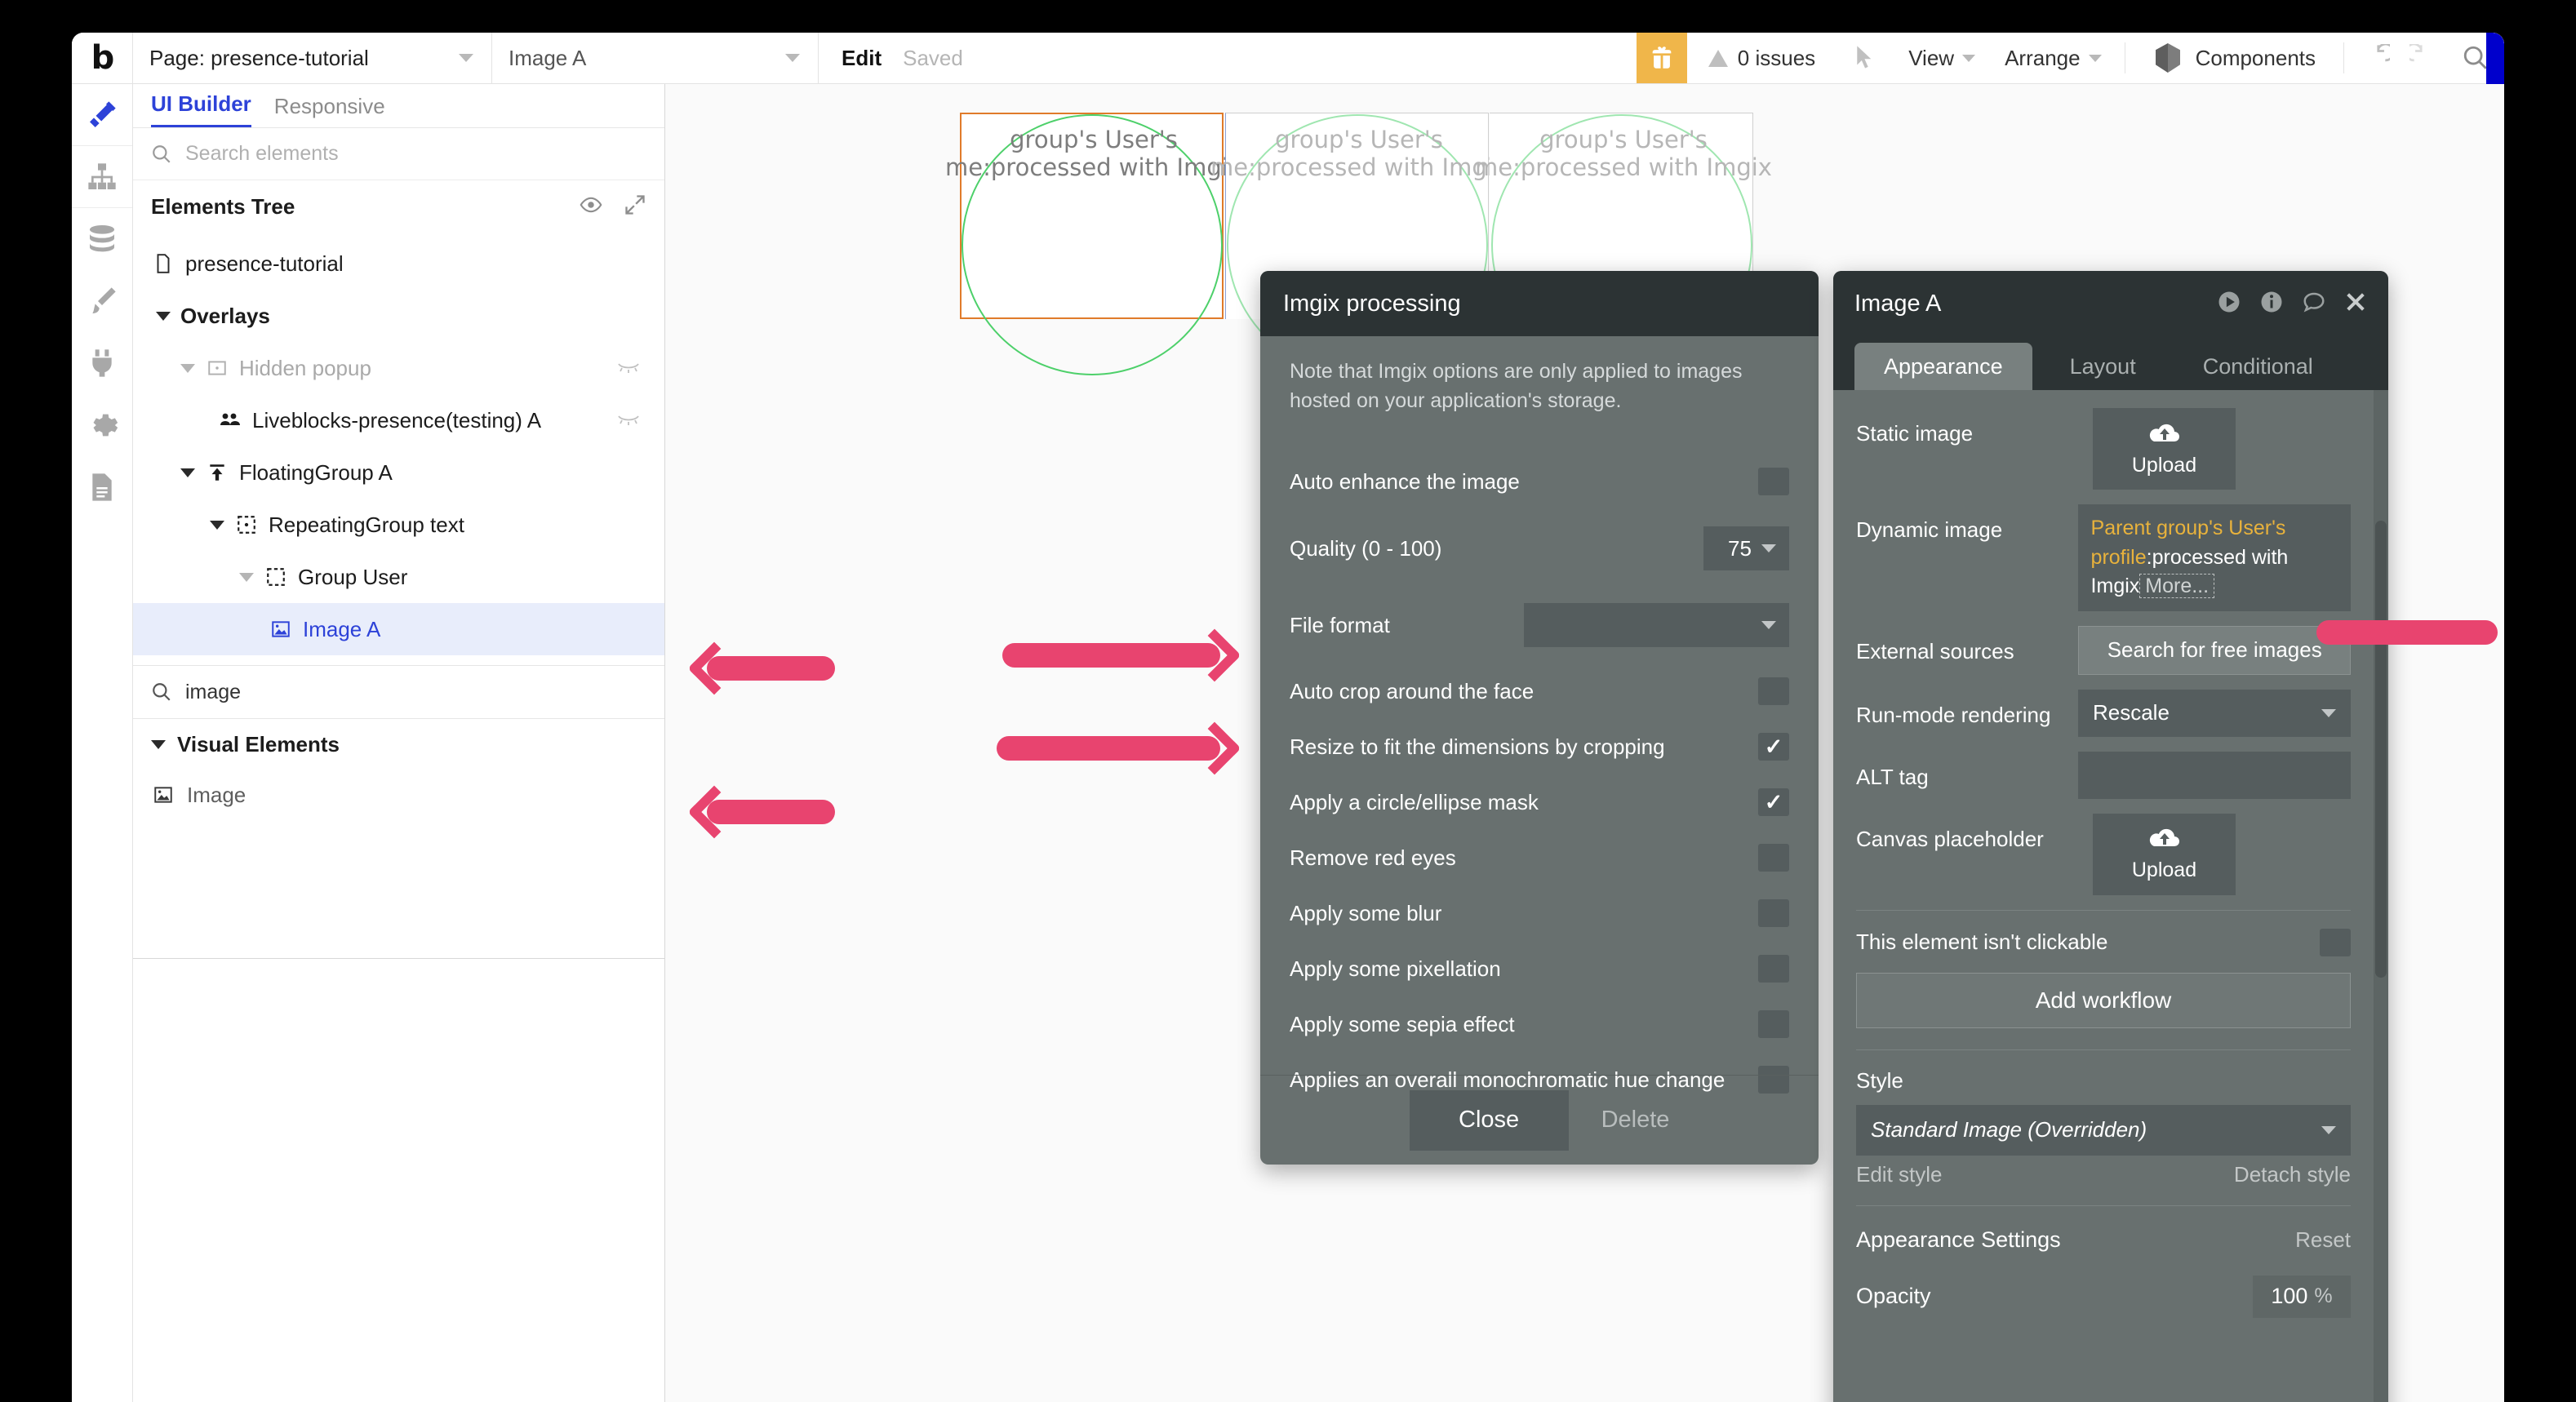 Image resolution: width=2576 pixels, height=1402 pixels. What do you see at coordinates (1773, 802) in the screenshot?
I see `checkbox-circle-mask: ✓` at bounding box center [1773, 802].